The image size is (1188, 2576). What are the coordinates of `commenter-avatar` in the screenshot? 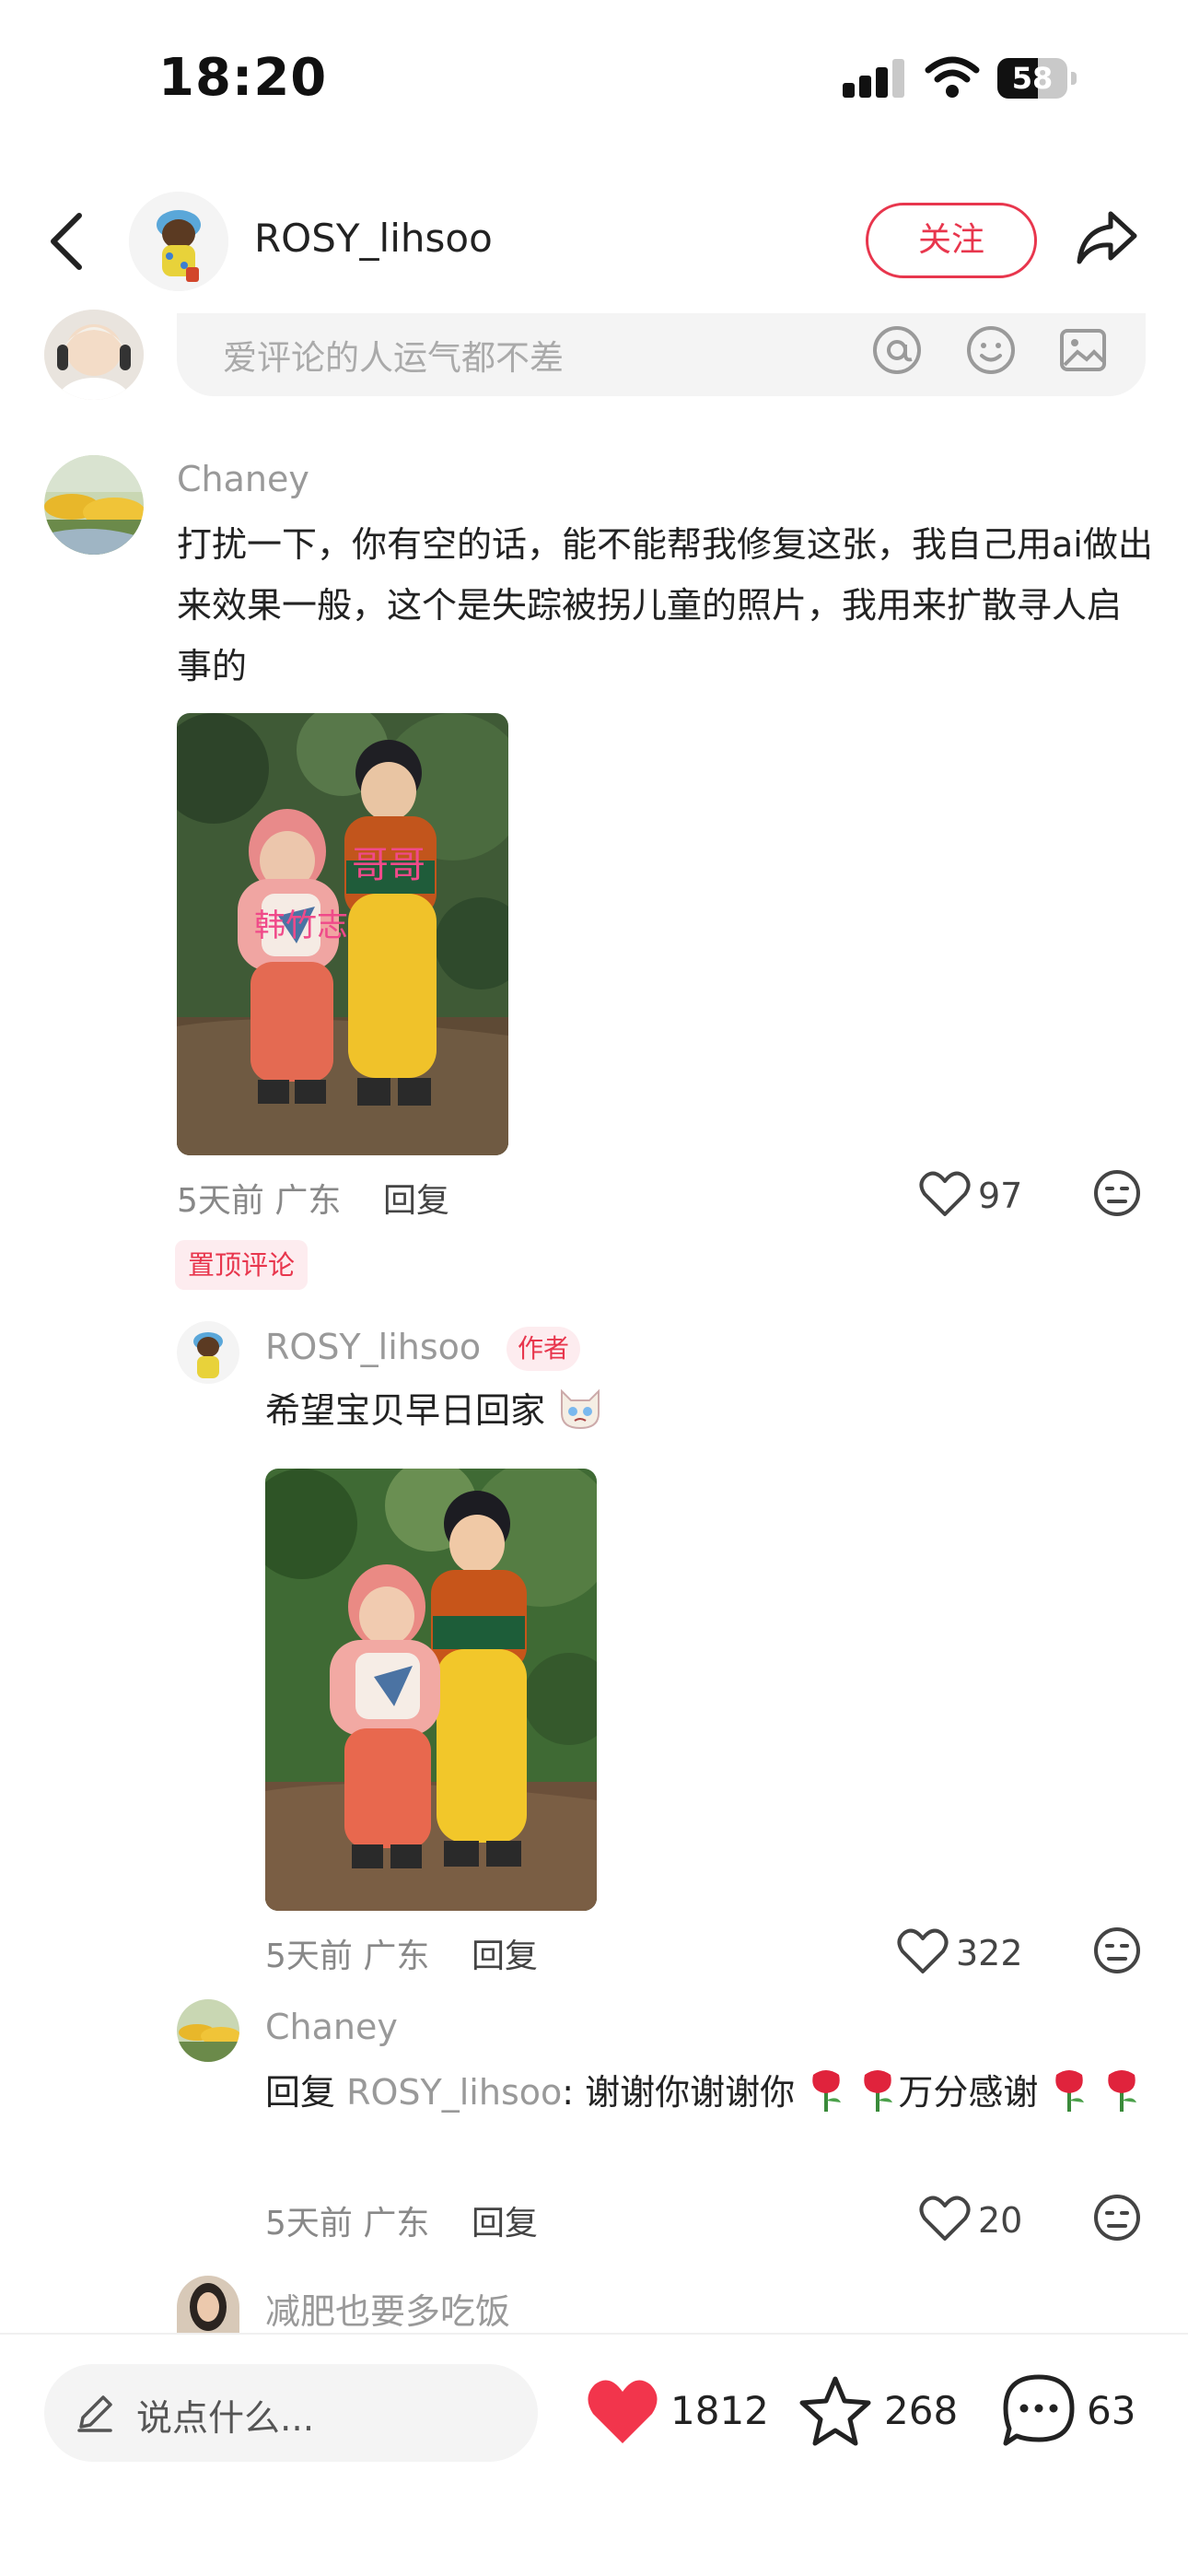 It's located at (94, 505).